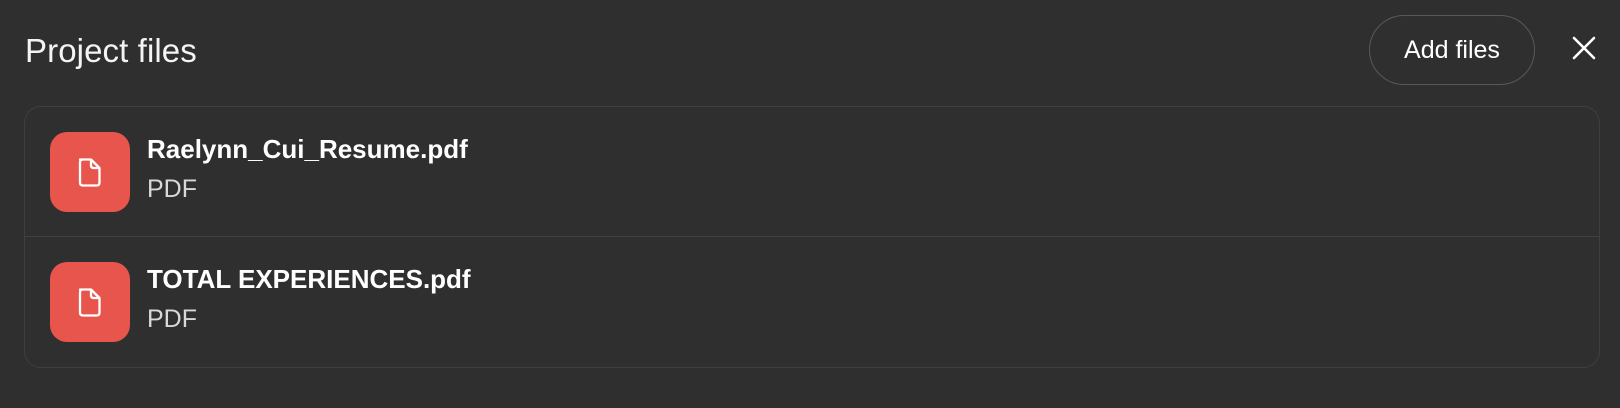  What do you see at coordinates (307, 149) in the screenshot?
I see `file-name: Raelynn_Cui_Resume.pdf` at bounding box center [307, 149].